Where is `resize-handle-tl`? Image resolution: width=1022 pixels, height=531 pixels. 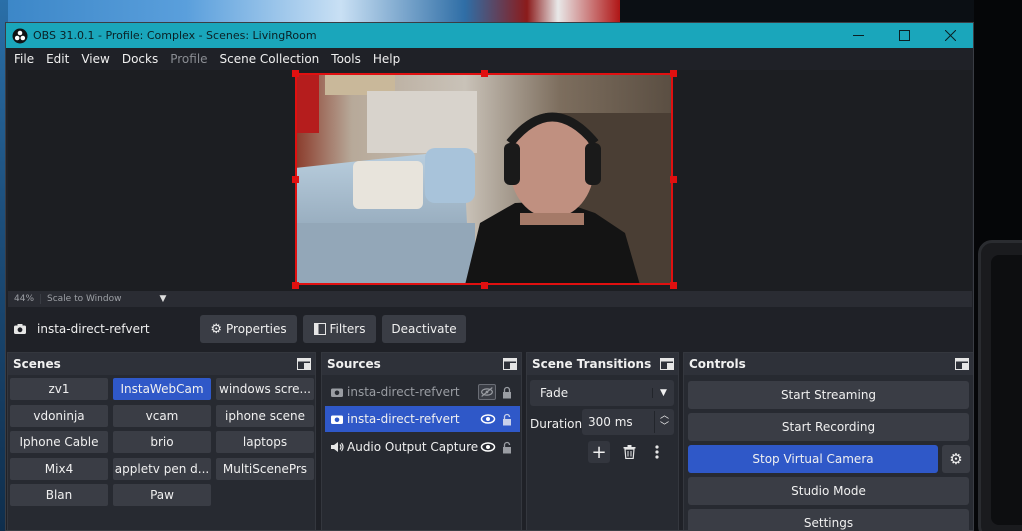
resize-handle-tl is located at coordinates (295, 73).